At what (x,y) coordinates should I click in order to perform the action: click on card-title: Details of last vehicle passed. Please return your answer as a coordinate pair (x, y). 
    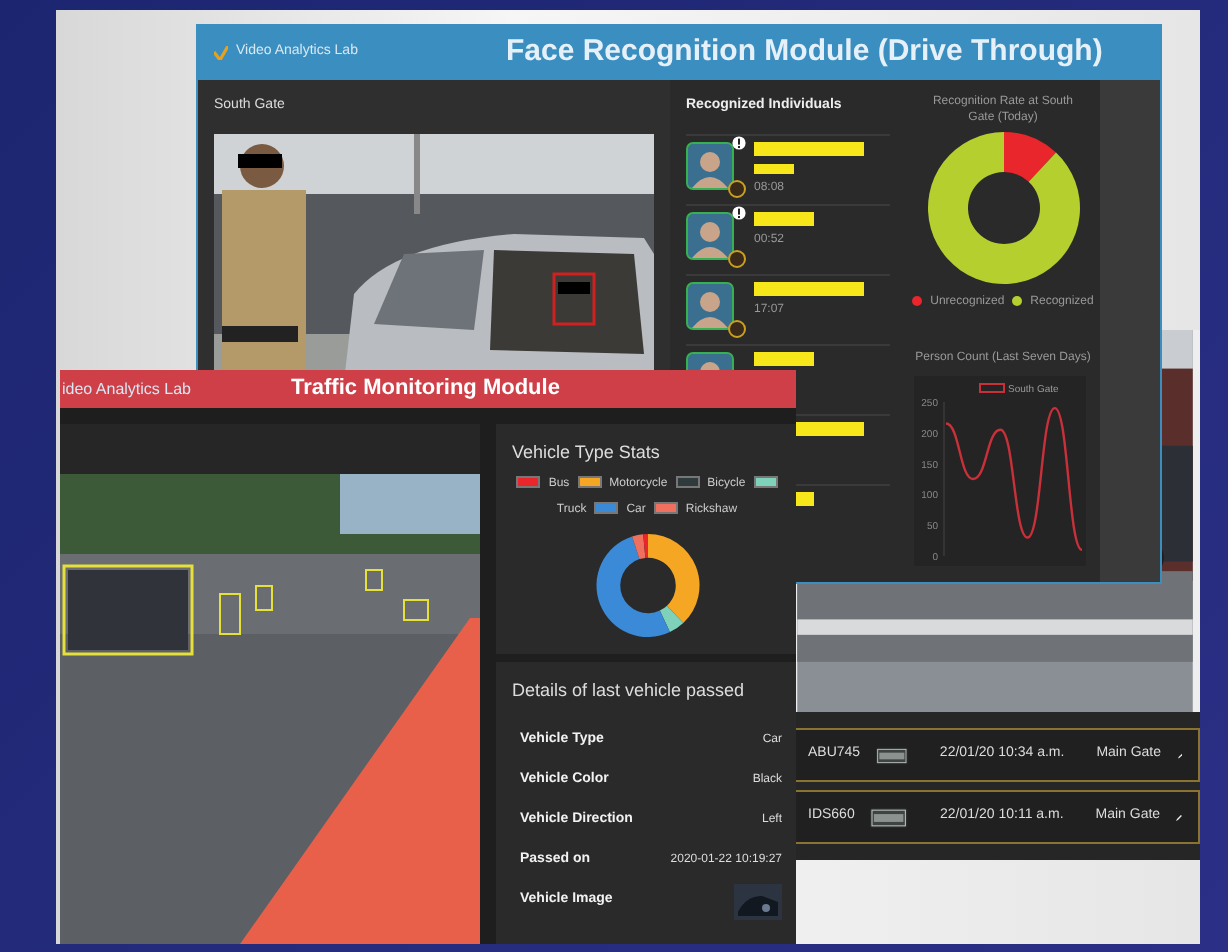
    Looking at the image, I should click on (629, 691).